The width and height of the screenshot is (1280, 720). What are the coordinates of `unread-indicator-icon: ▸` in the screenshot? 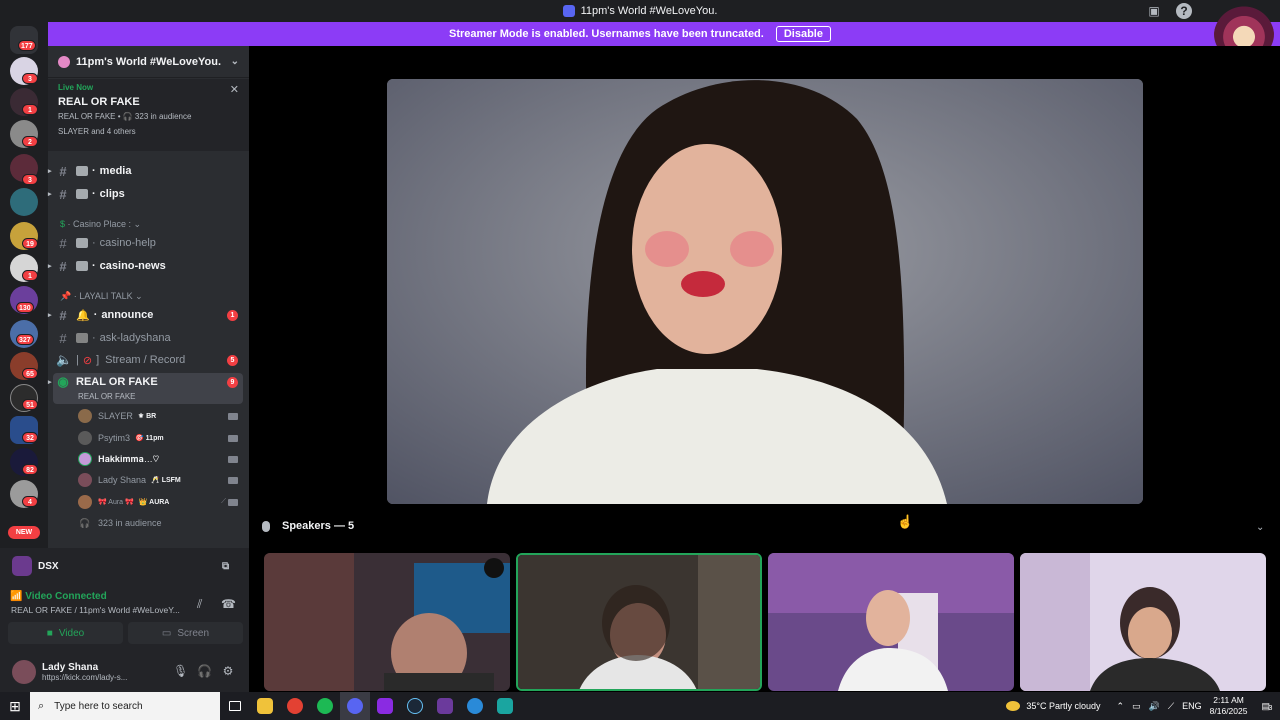 It's located at (50, 194).